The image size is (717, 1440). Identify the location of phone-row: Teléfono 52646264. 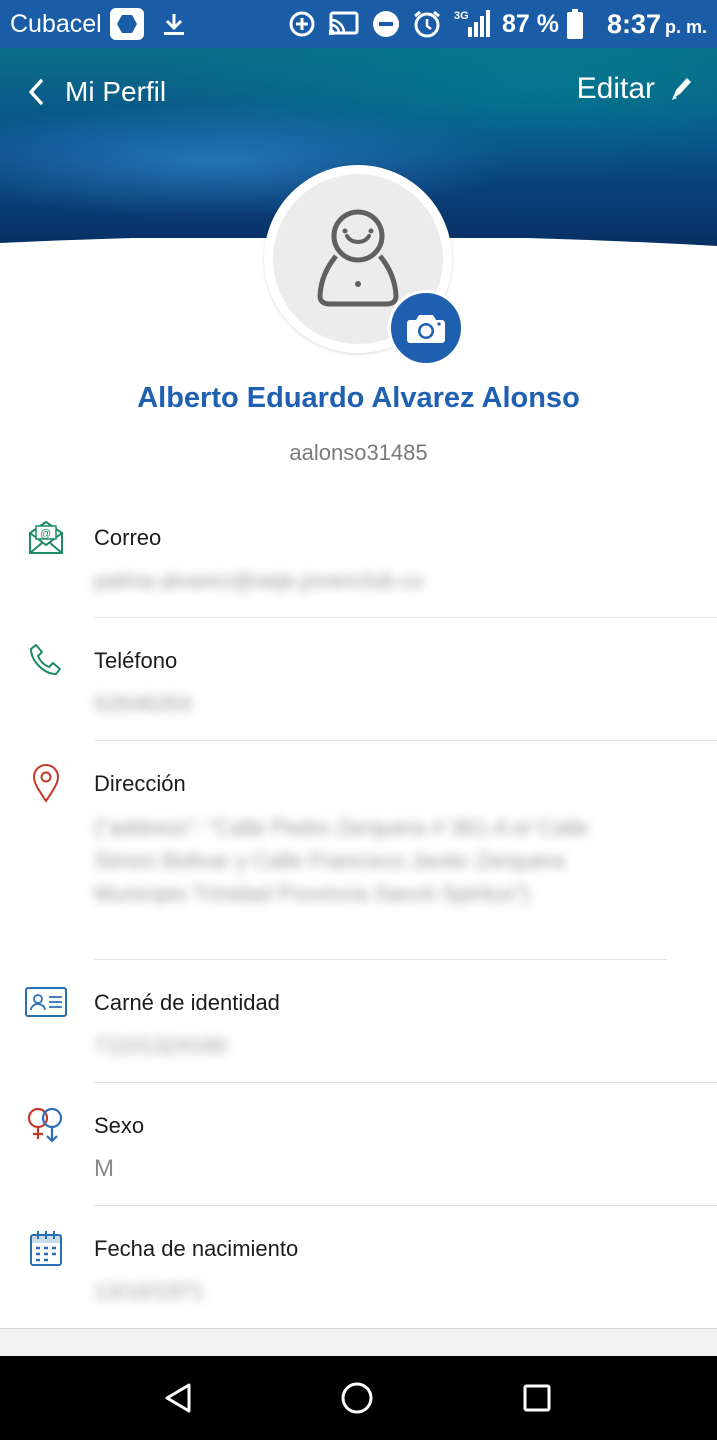
(358, 679).